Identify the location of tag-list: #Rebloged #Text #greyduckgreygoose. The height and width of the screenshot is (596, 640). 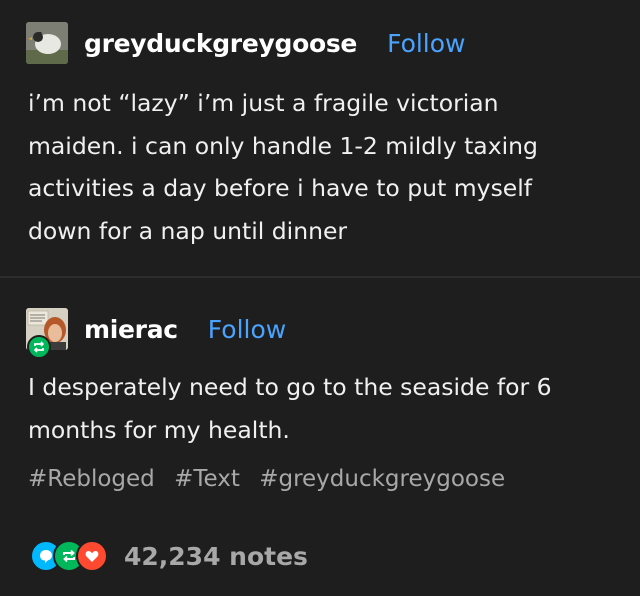
(272, 479).